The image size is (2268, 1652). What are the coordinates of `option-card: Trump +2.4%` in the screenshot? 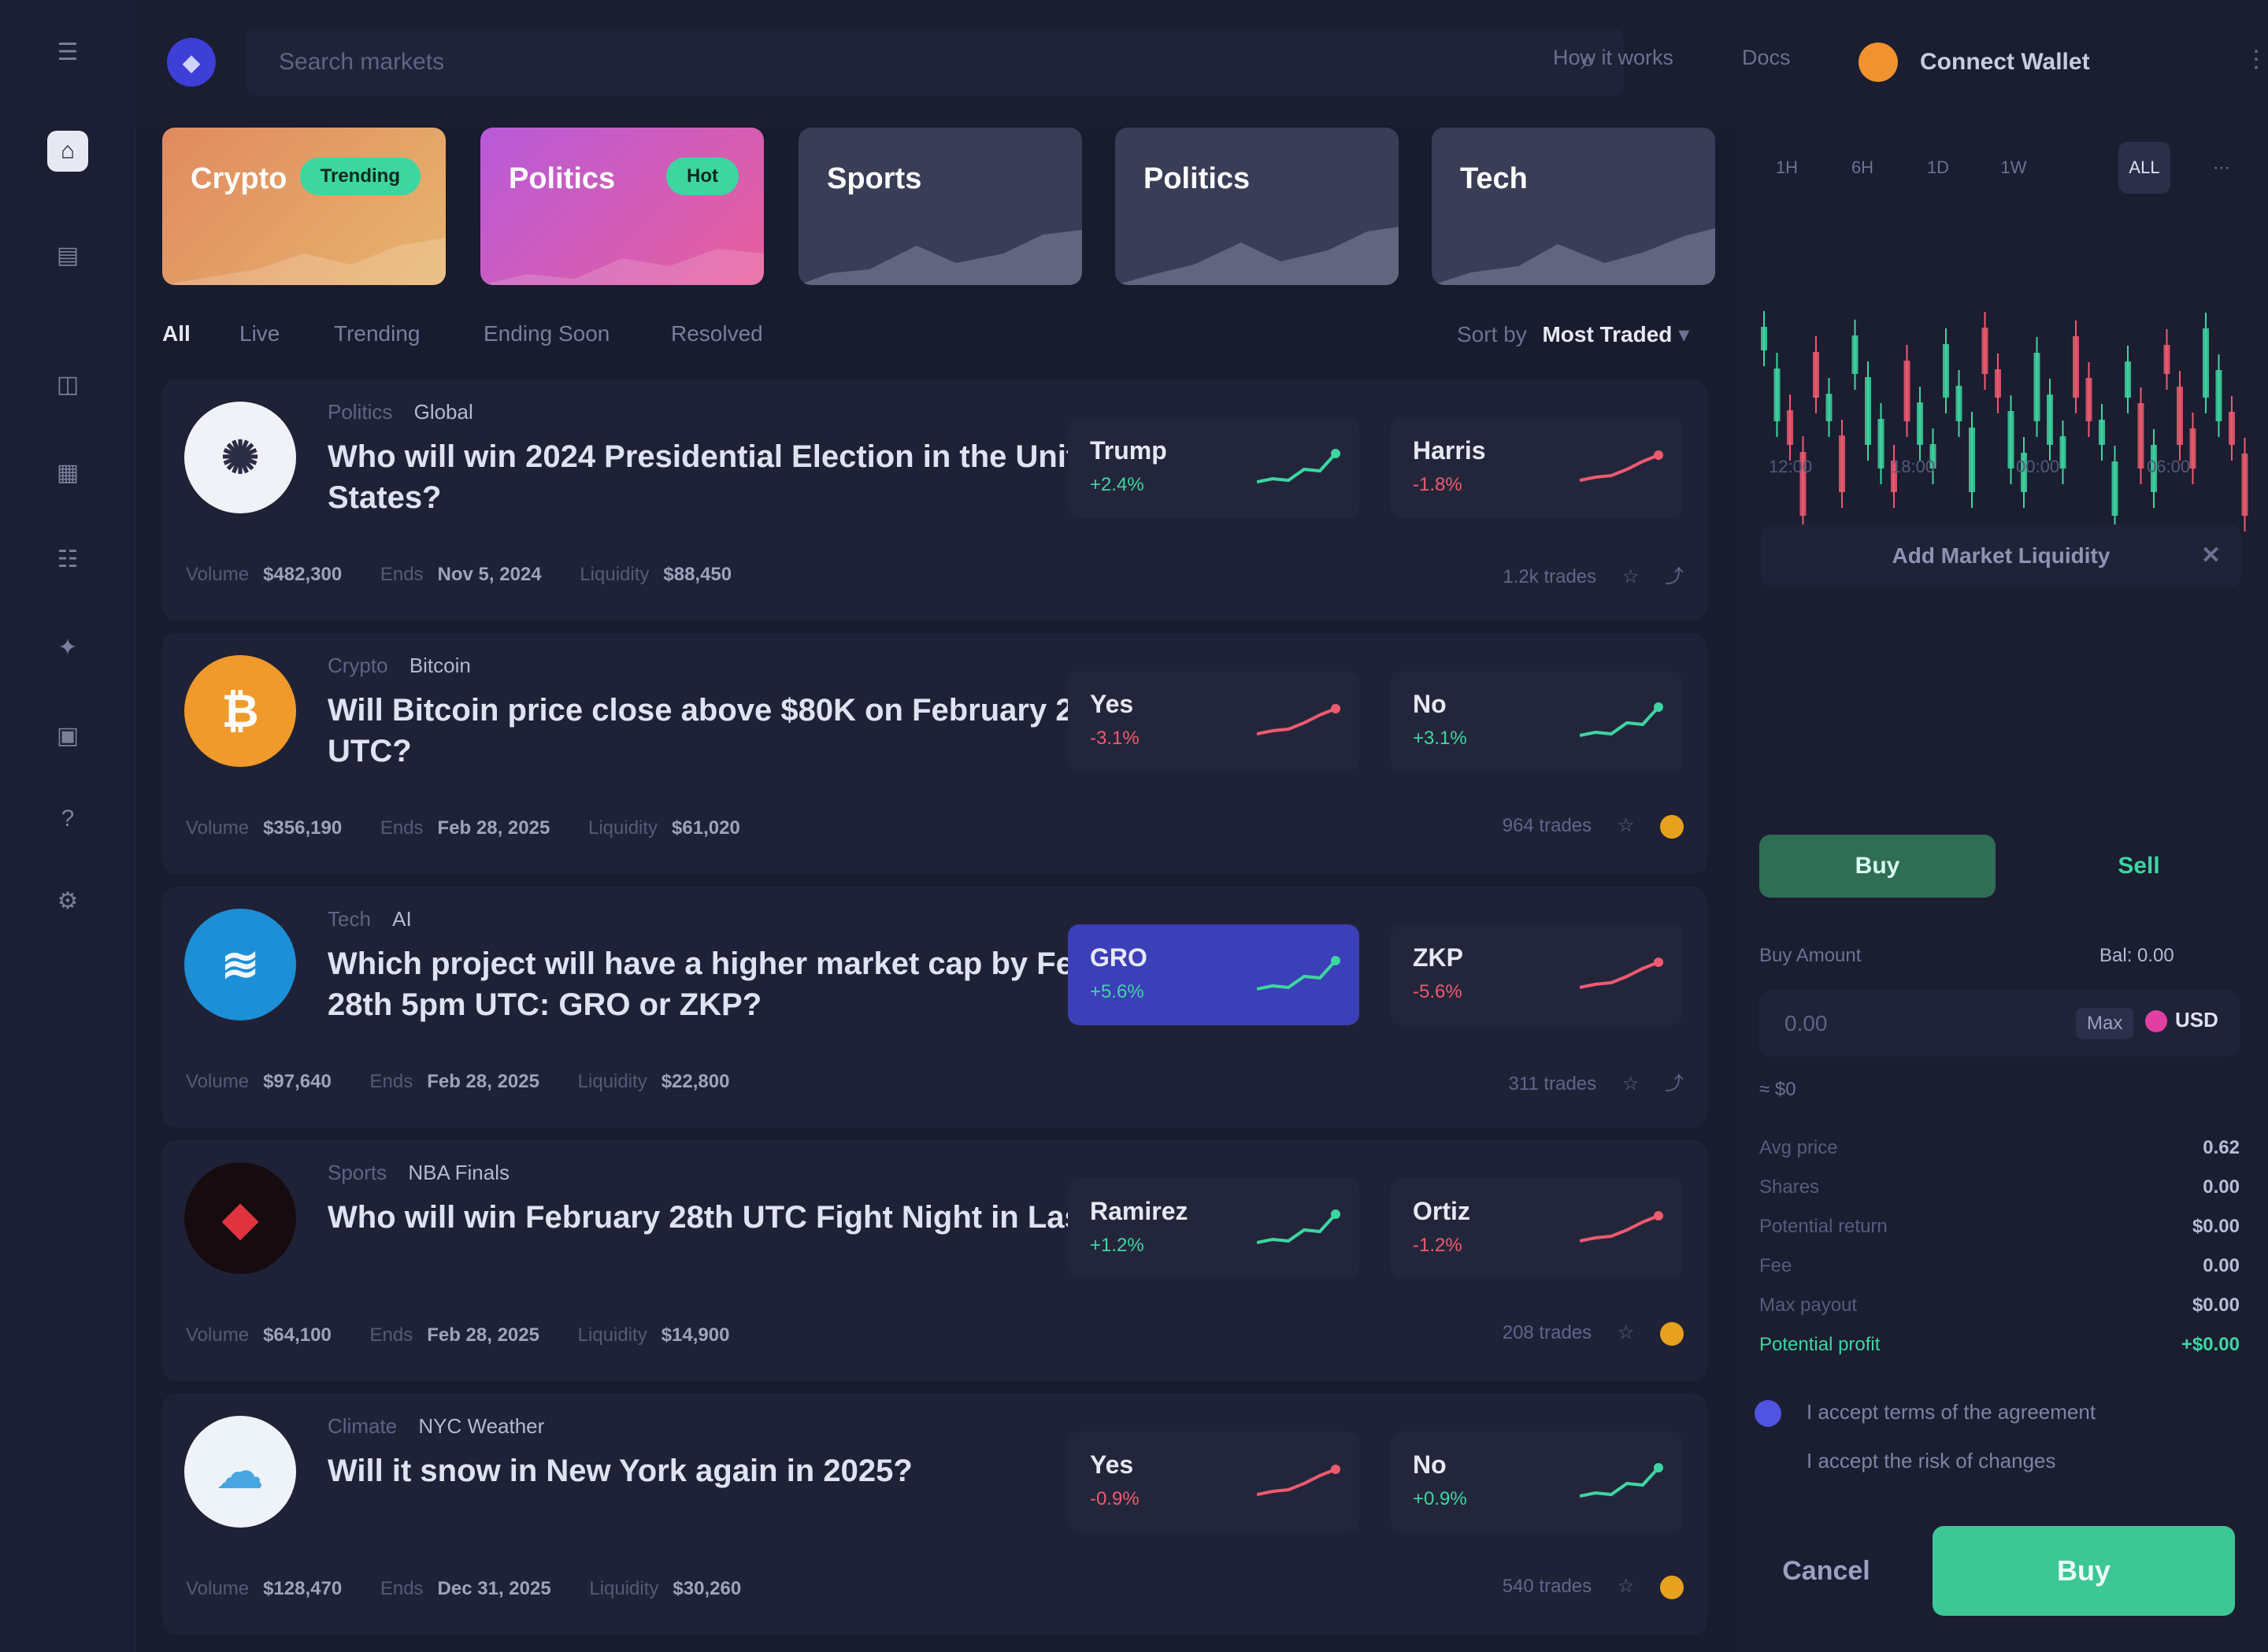 It's located at (1213, 467).